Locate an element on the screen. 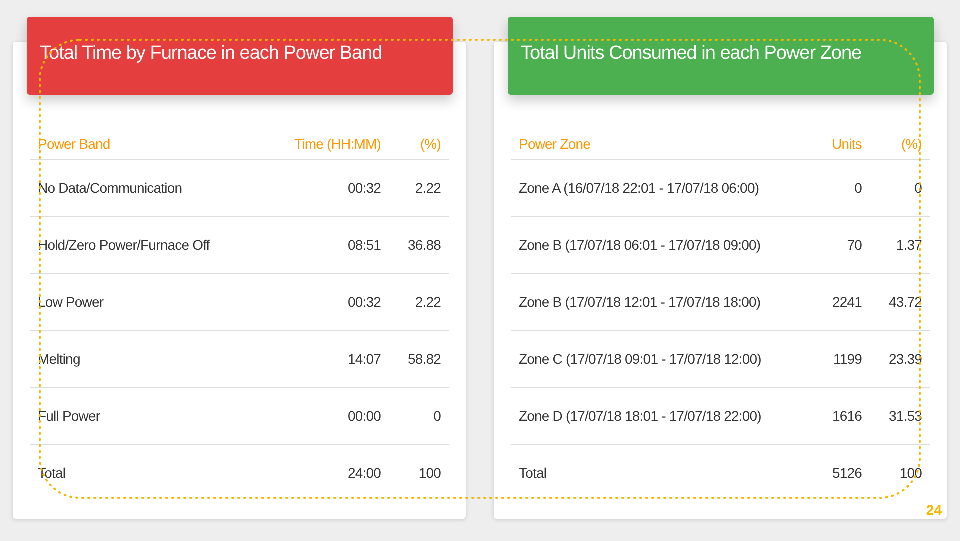  table-cell: 24:00 is located at coordinates (364, 473).